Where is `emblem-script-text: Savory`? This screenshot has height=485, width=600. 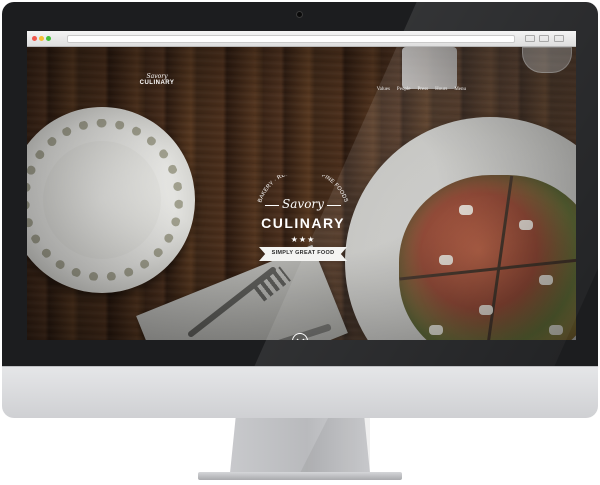 emblem-script-text: Savory is located at coordinates (303, 204).